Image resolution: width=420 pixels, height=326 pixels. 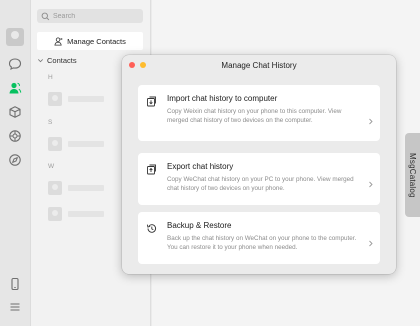 What do you see at coordinates (151, 227) in the screenshot?
I see `history-restore-icon` at bounding box center [151, 227].